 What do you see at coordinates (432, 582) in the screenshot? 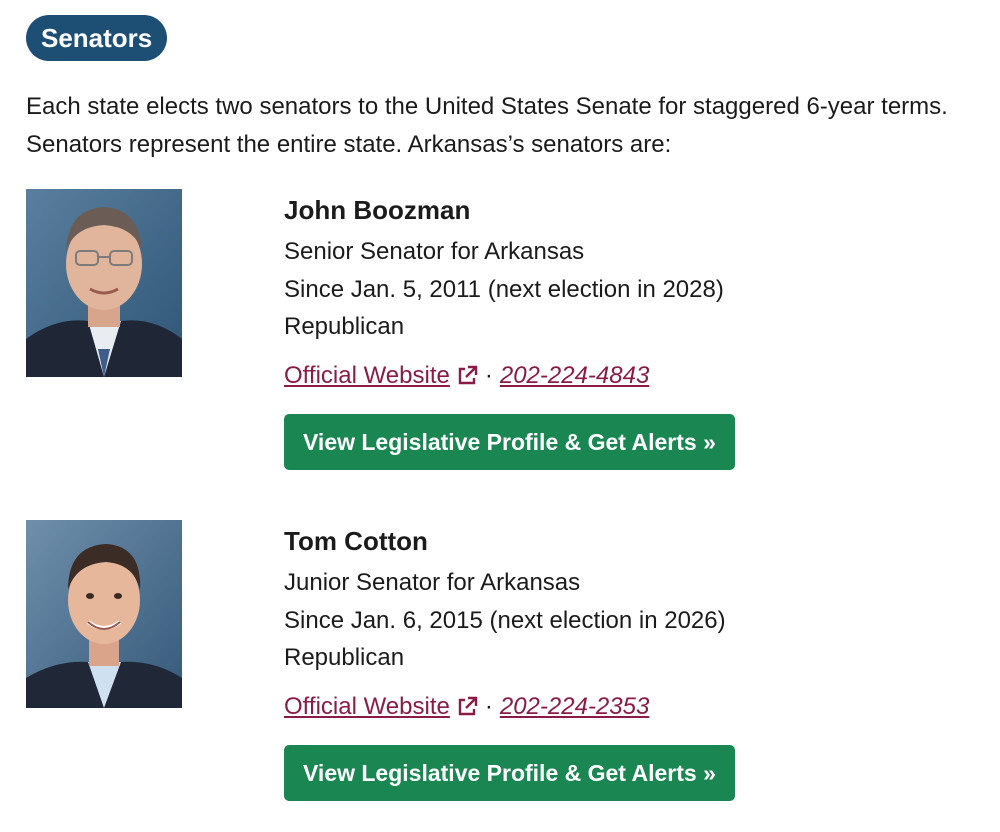
I see `senator-title: Junior Senator for Arkansas` at bounding box center [432, 582].